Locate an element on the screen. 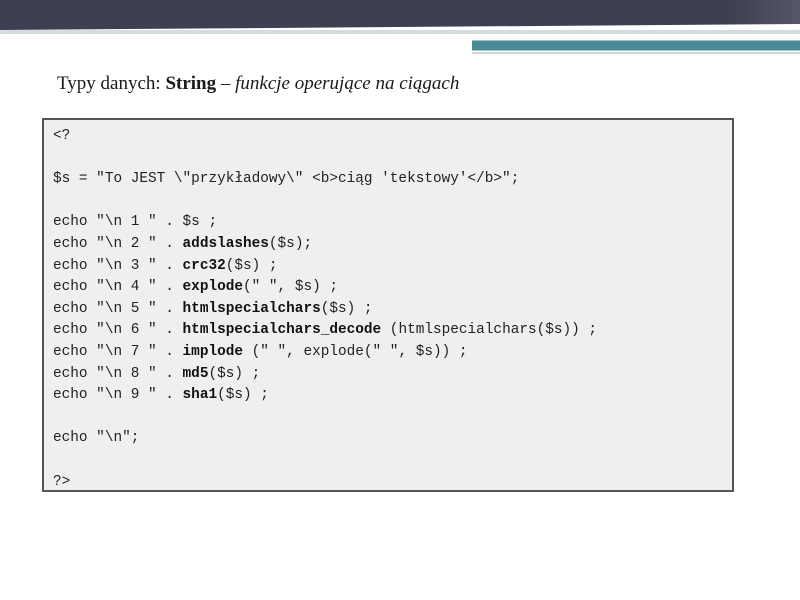 The height and width of the screenshot is (600, 800). code-function-name: md5 is located at coordinates (195, 373).